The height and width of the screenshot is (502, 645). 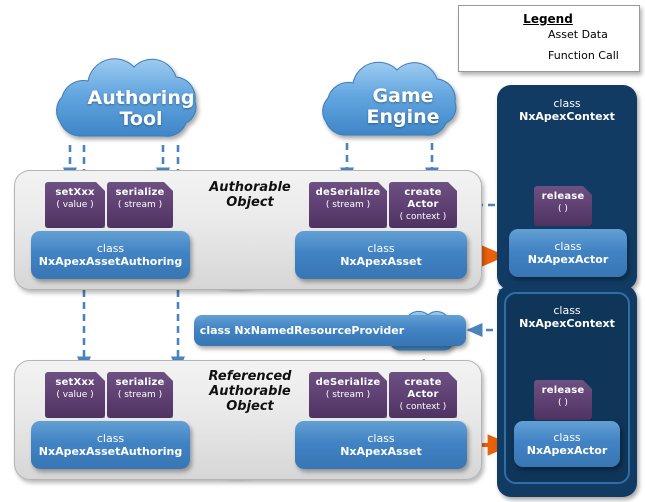 I want to click on method-deserialize-row1: deSerialize ( stream ), so click(x=348, y=205).